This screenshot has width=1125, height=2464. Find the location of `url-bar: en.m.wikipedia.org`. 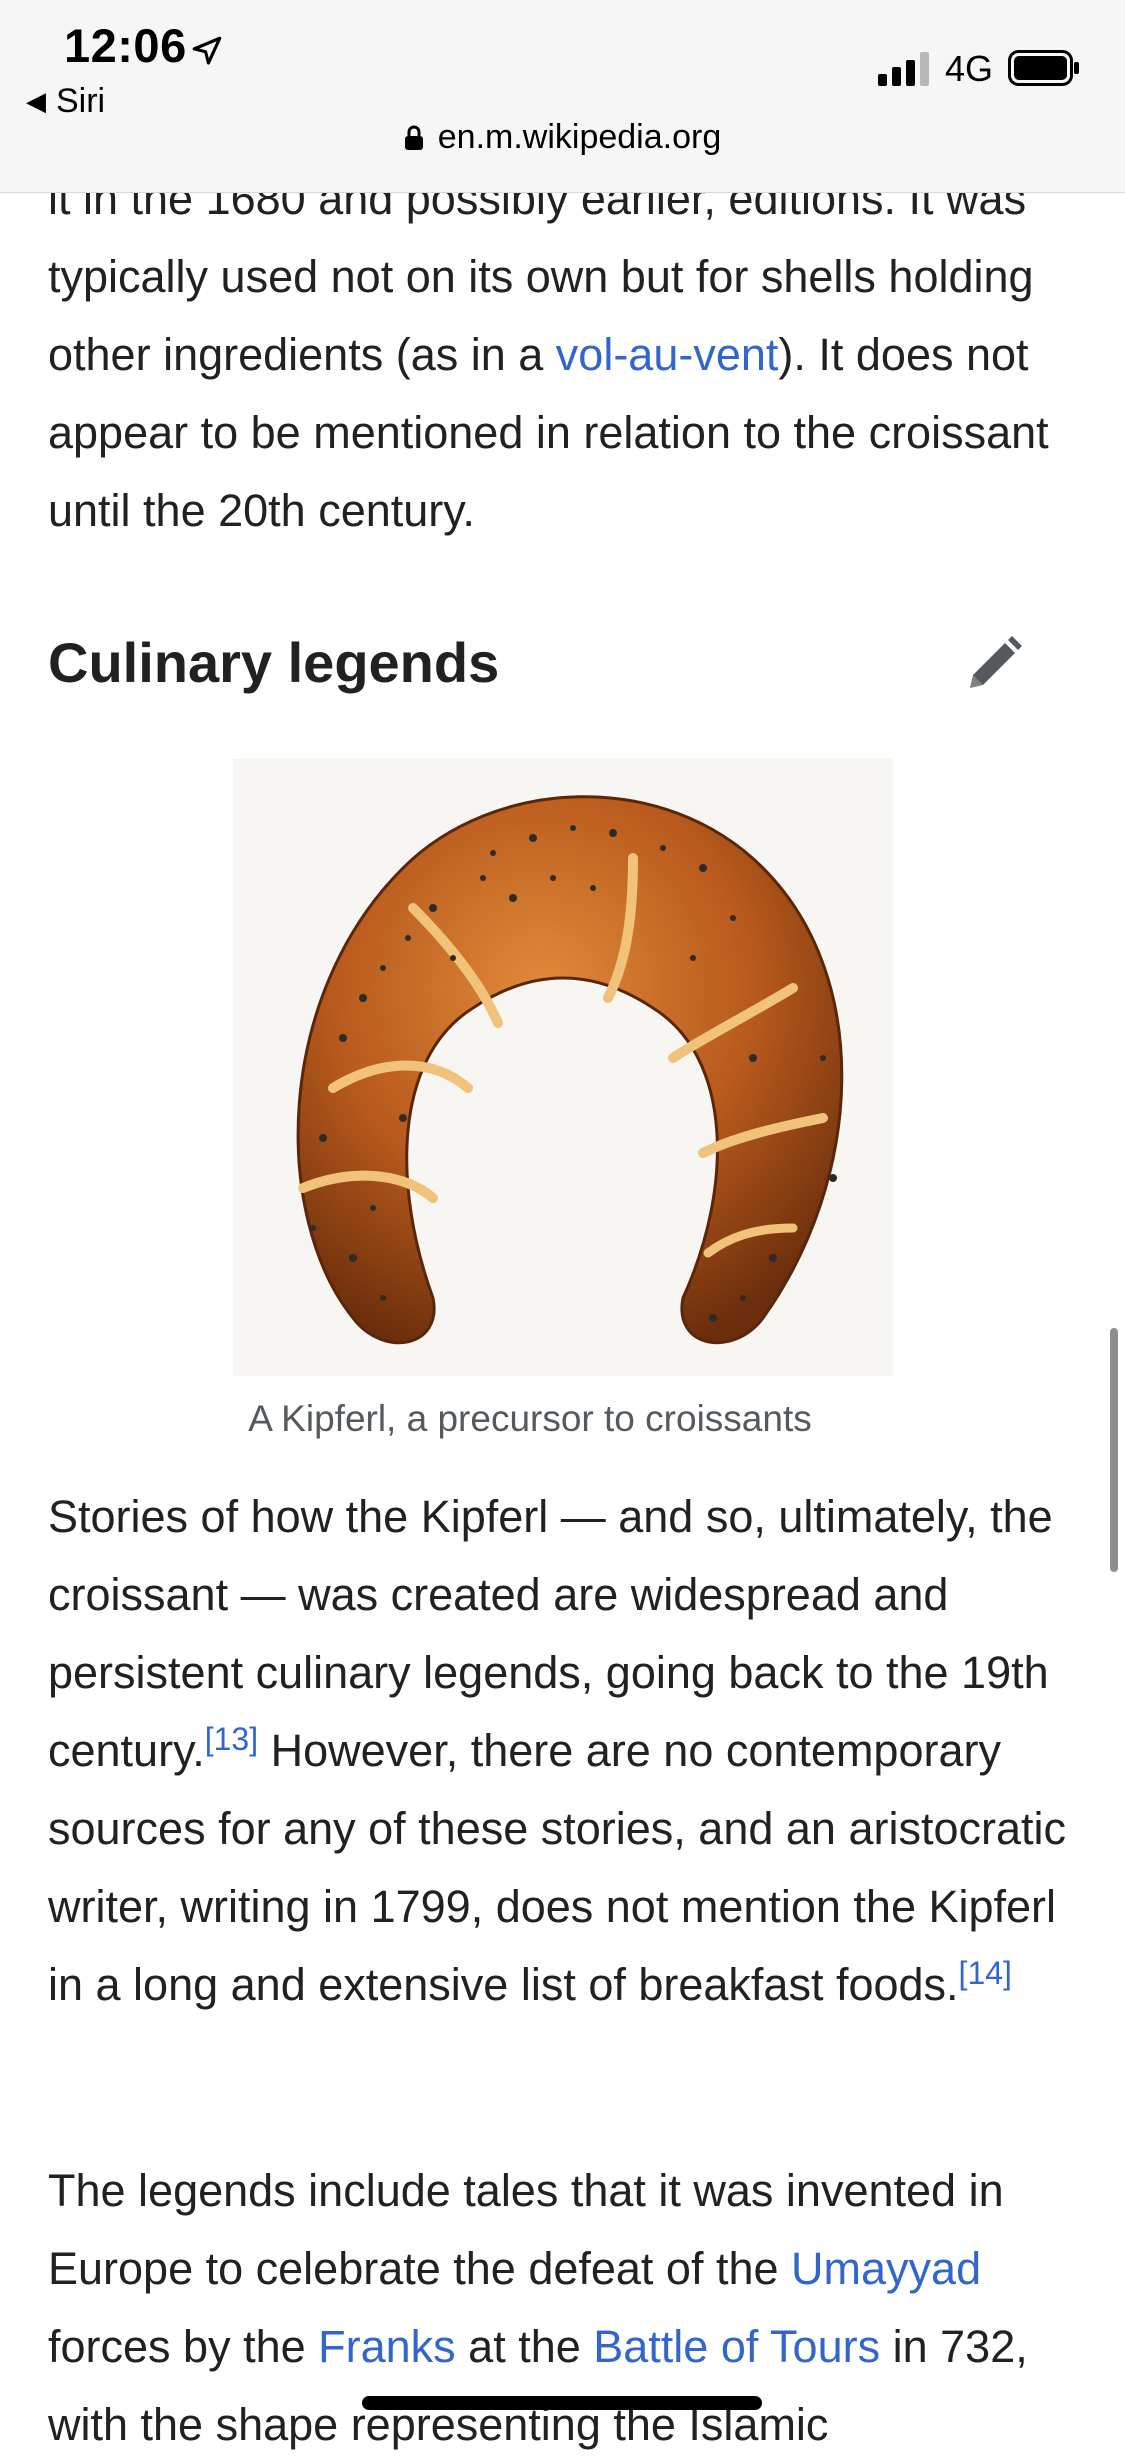

url-bar: en.m.wikipedia.org is located at coordinates (562, 137).